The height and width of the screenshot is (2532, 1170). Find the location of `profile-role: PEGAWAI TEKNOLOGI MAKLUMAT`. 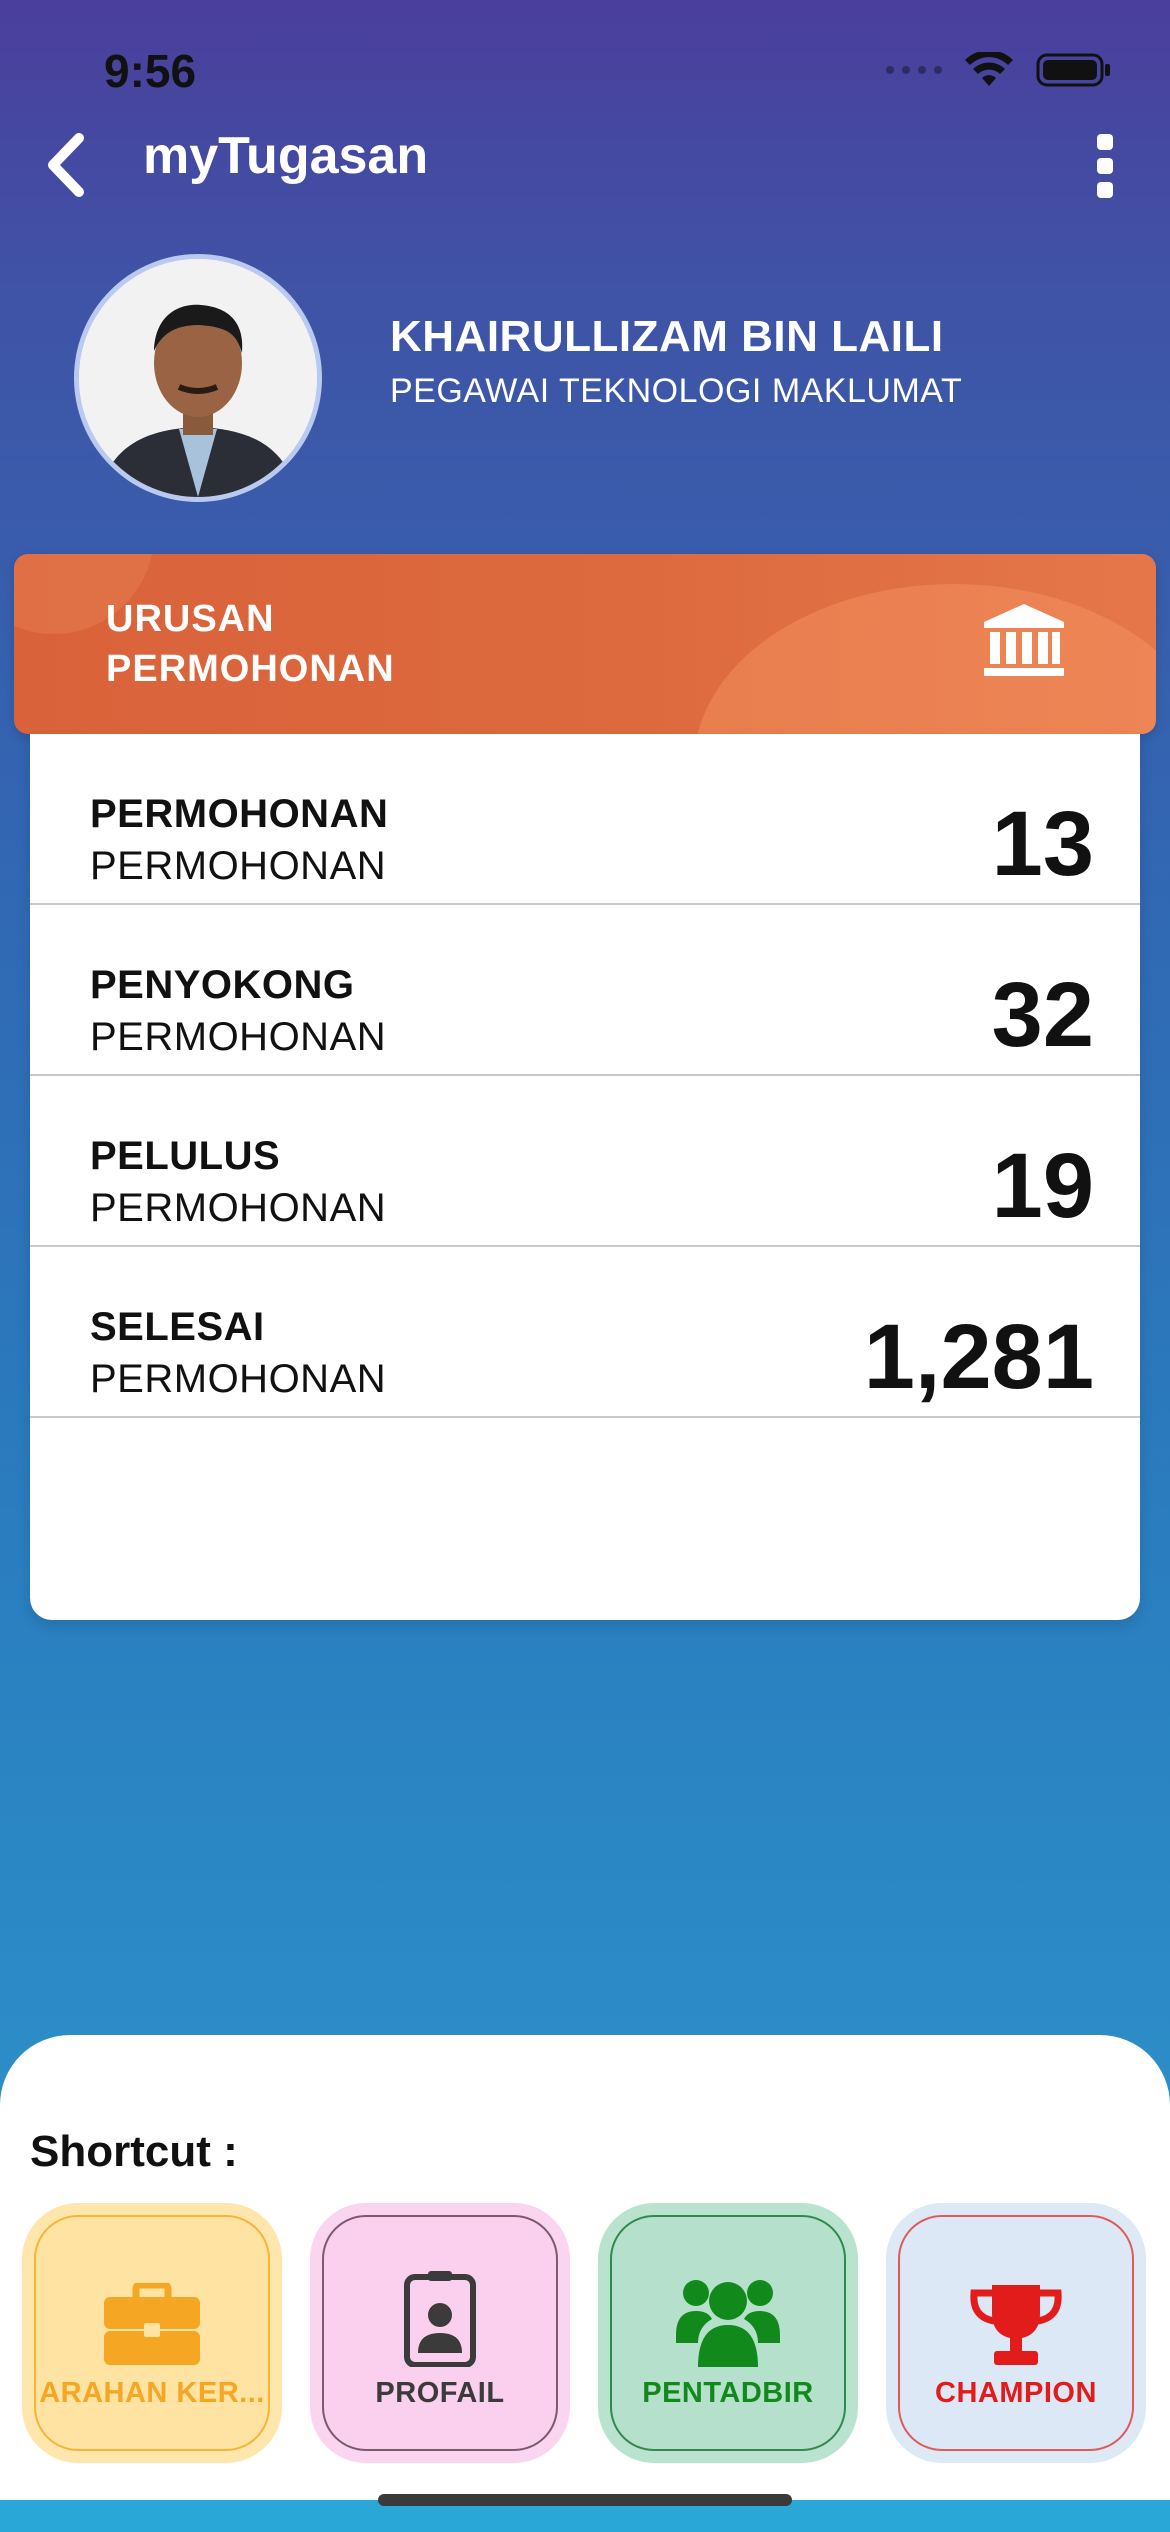

profile-role: PEGAWAI TEKNOLOGI MAKLUMAT is located at coordinates (676, 391).